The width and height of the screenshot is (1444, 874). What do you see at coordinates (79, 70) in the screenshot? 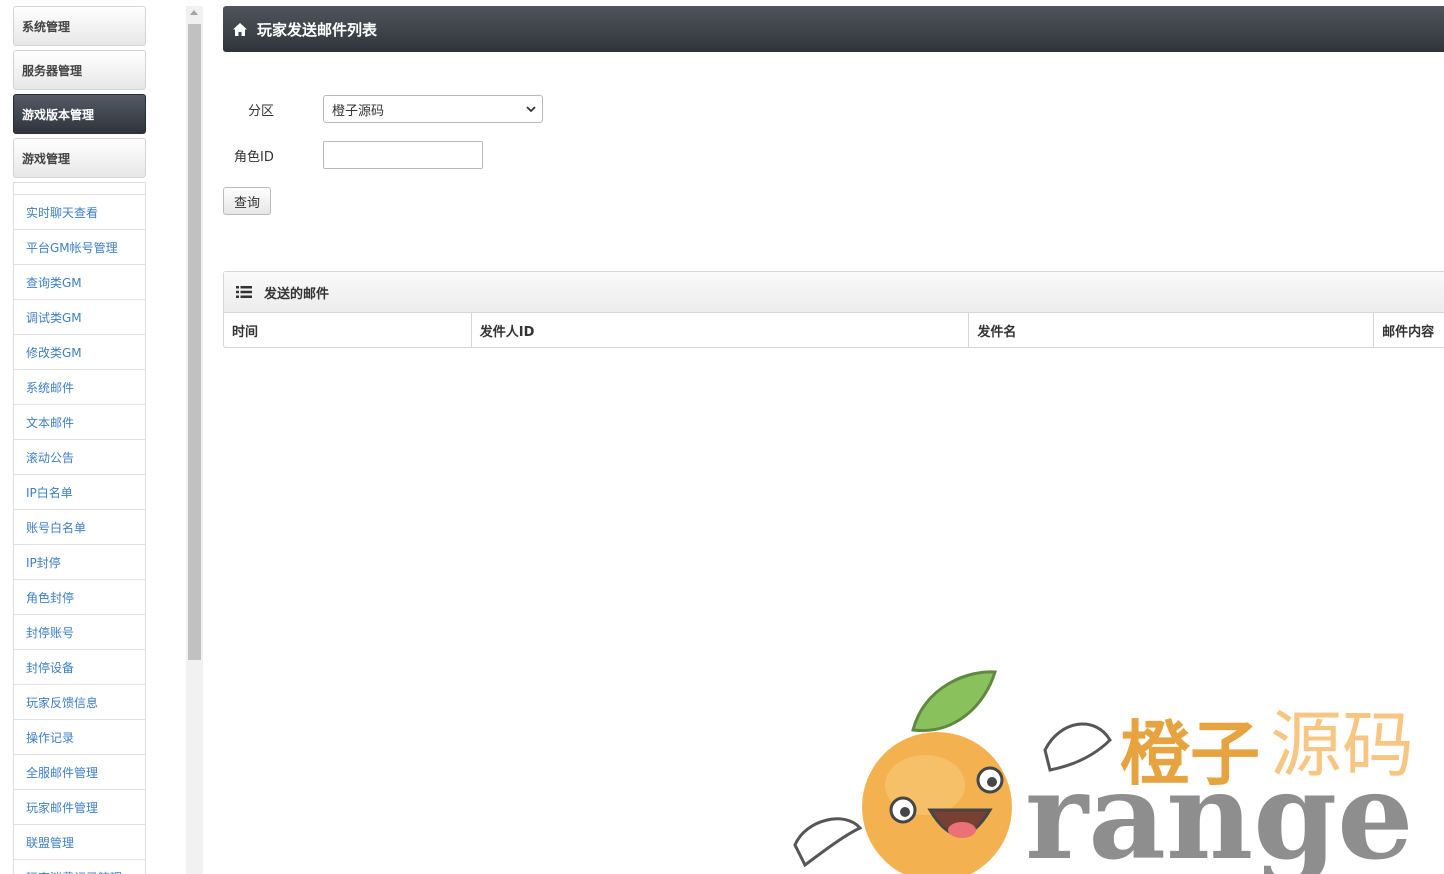
I see `sidebar-category-server: 服务器管理` at bounding box center [79, 70].